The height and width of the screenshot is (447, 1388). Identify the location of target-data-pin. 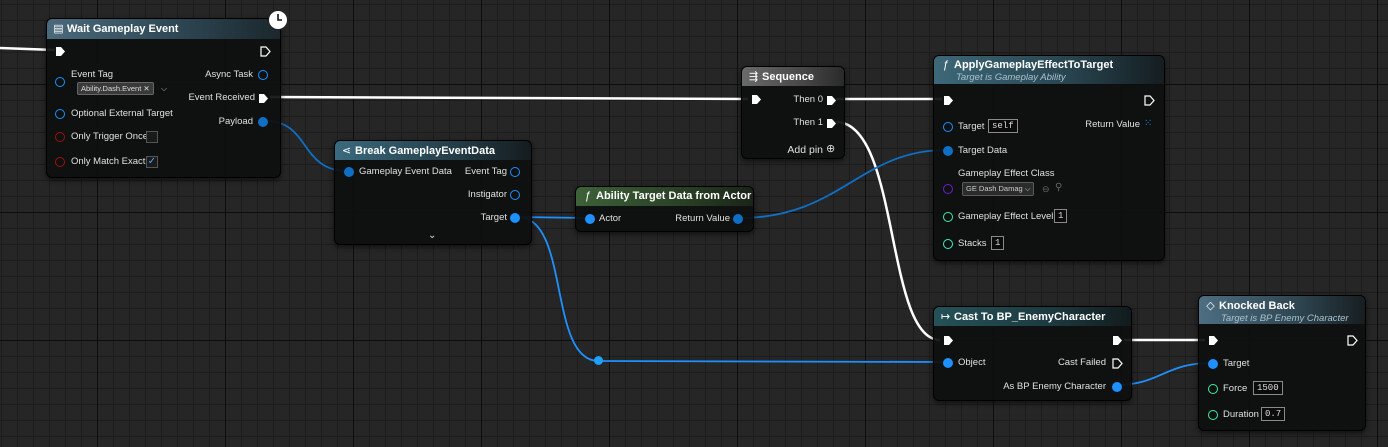
(948, 151).